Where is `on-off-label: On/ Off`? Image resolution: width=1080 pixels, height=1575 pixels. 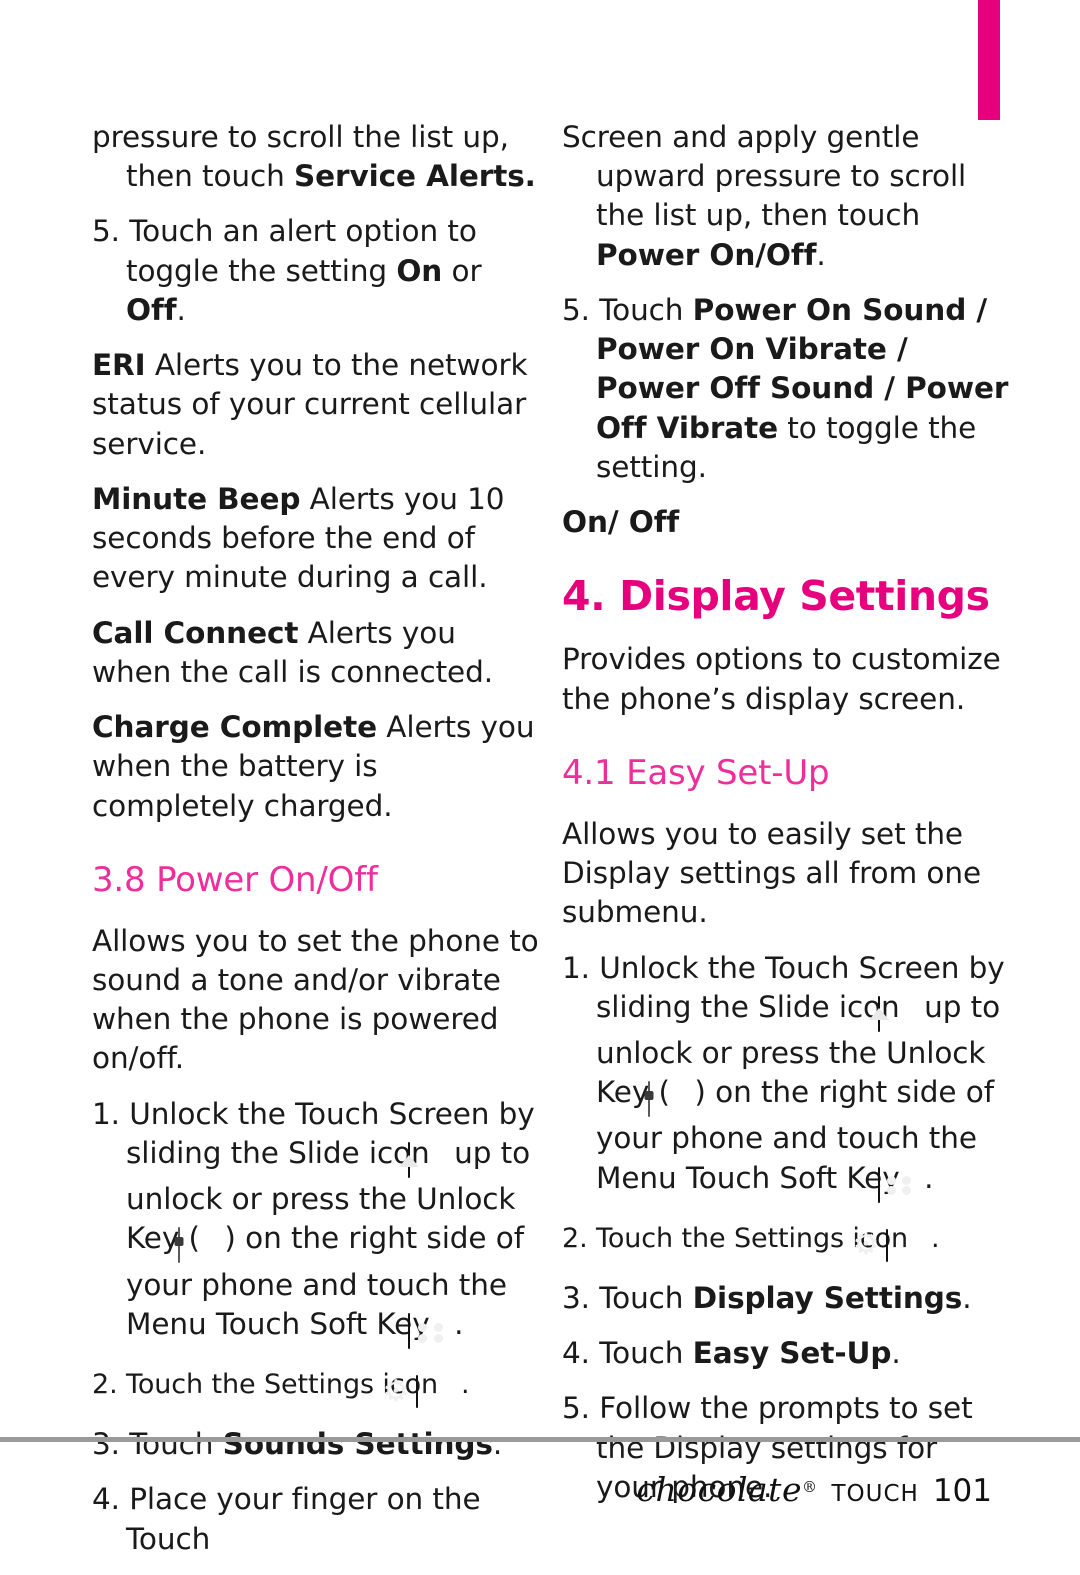 on-off-label: On/ Off is located at coordinates (787, 522).